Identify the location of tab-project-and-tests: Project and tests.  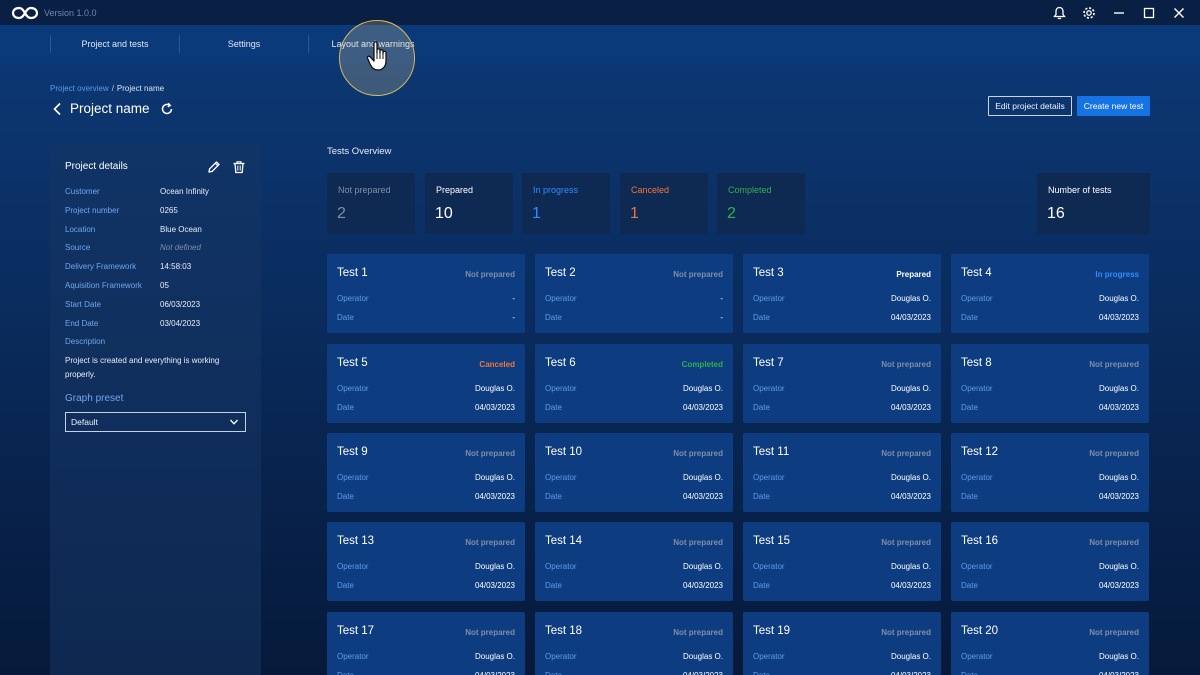
(115, 44).